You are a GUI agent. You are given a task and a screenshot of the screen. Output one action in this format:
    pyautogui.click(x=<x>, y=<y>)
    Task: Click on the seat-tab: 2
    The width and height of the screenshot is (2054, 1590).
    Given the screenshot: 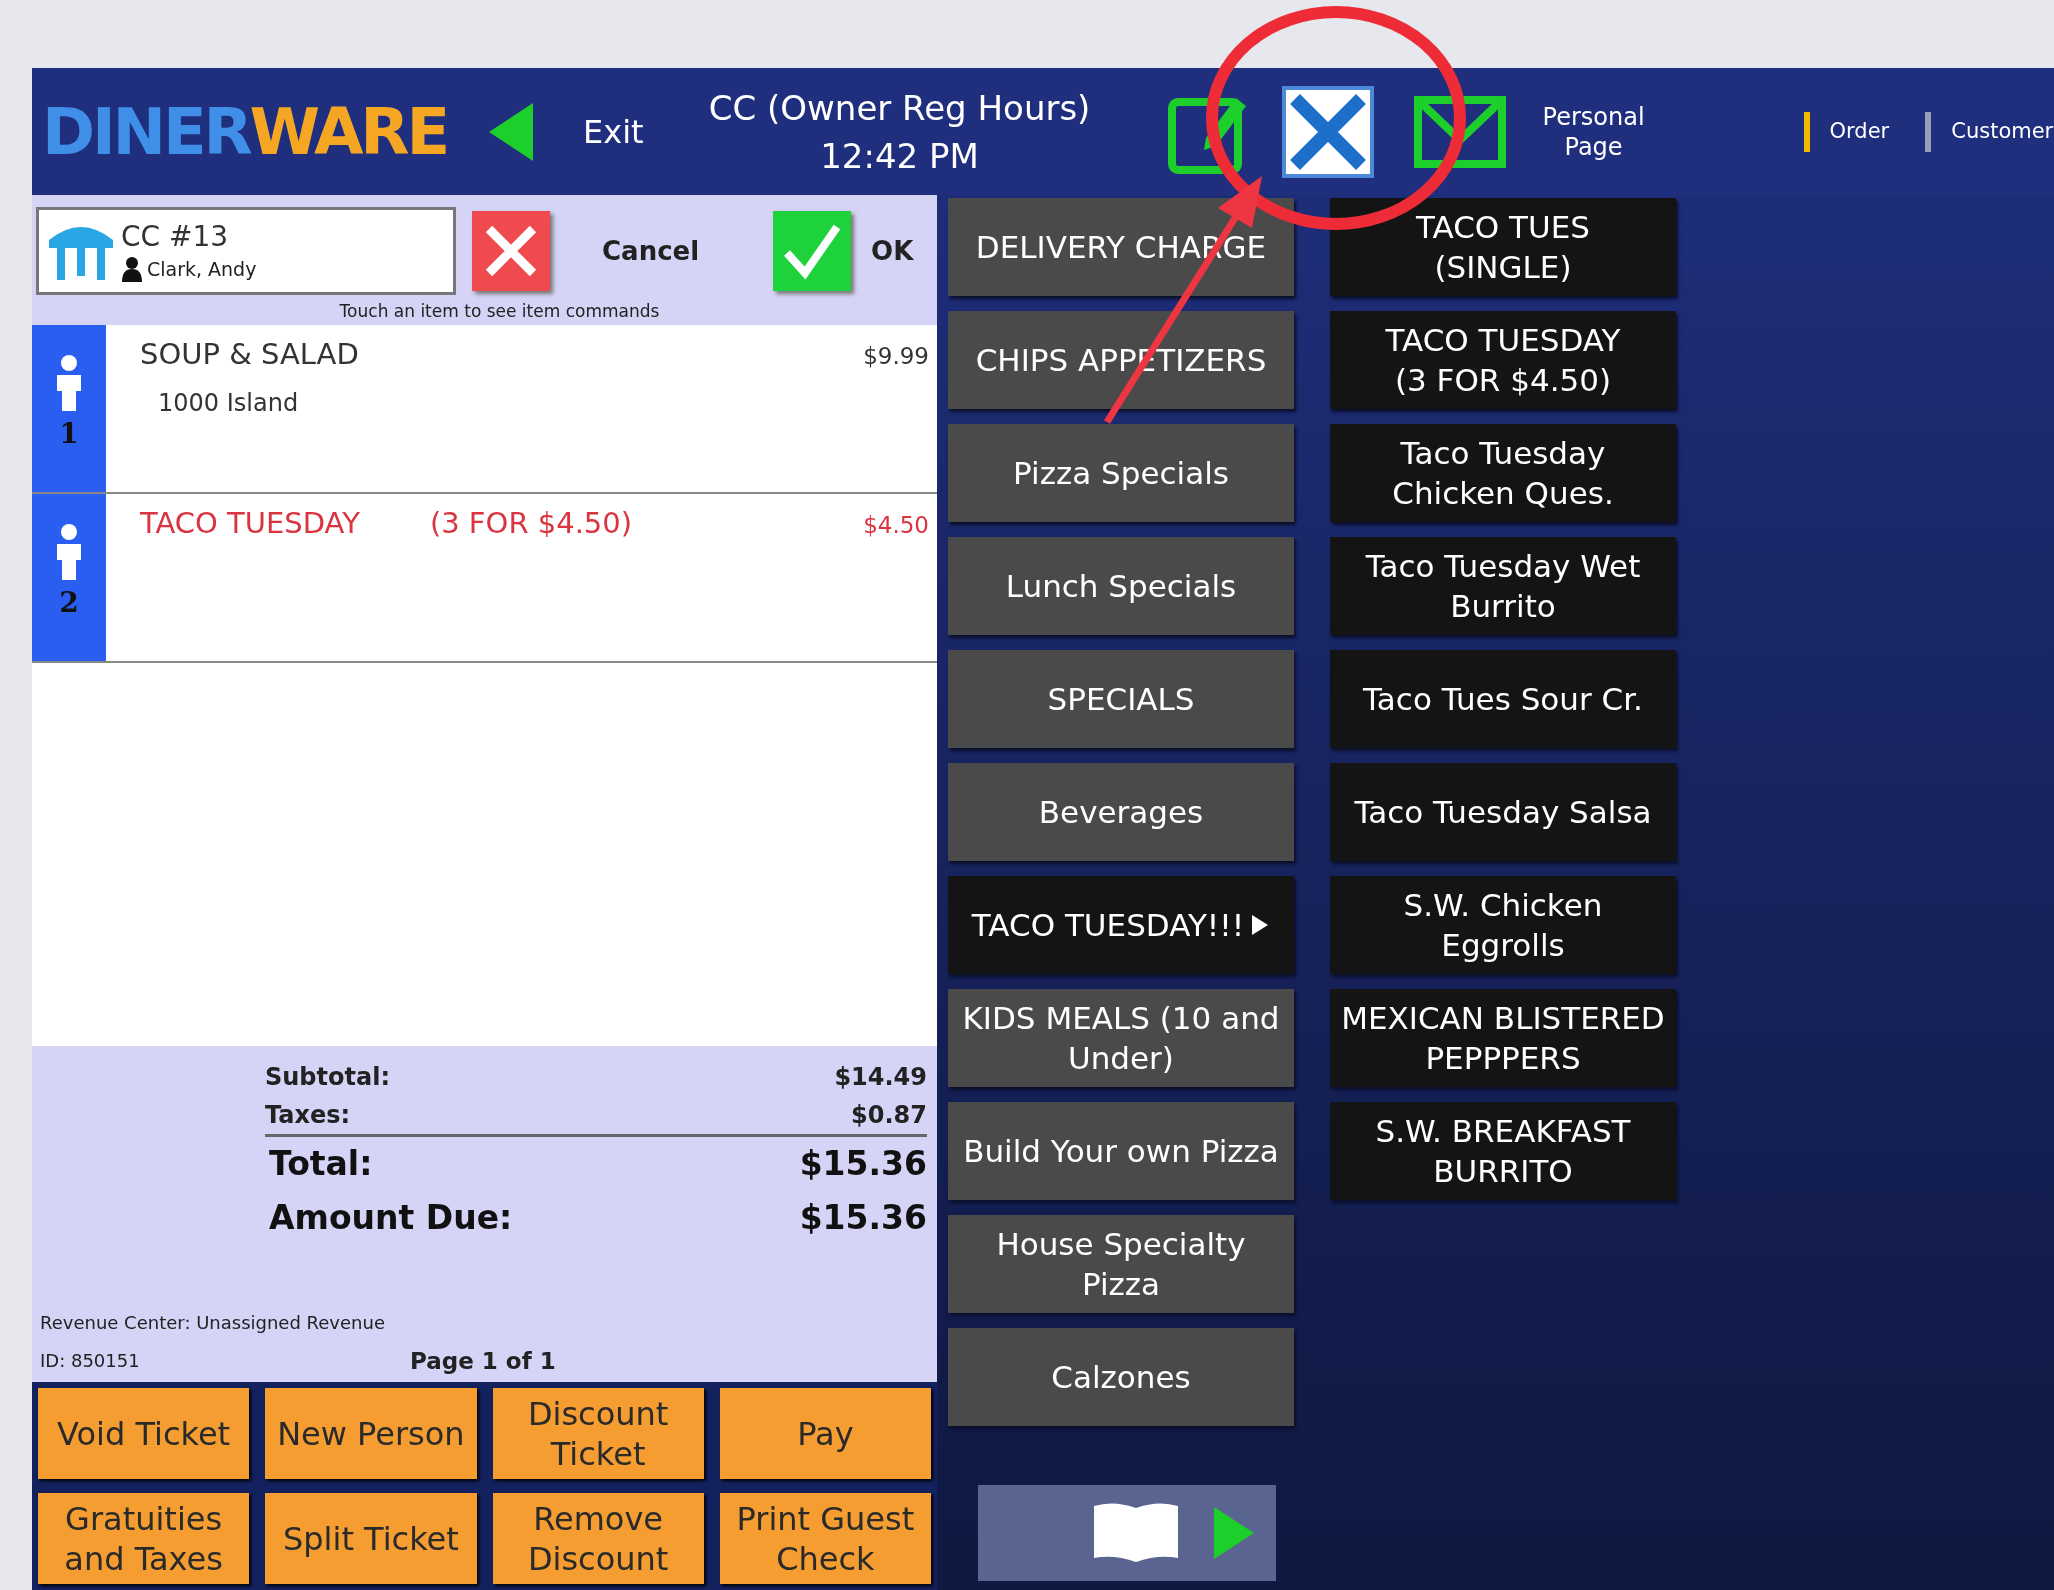 What is the action you would take?
    pyautogui.click(x=69, y=577)
    